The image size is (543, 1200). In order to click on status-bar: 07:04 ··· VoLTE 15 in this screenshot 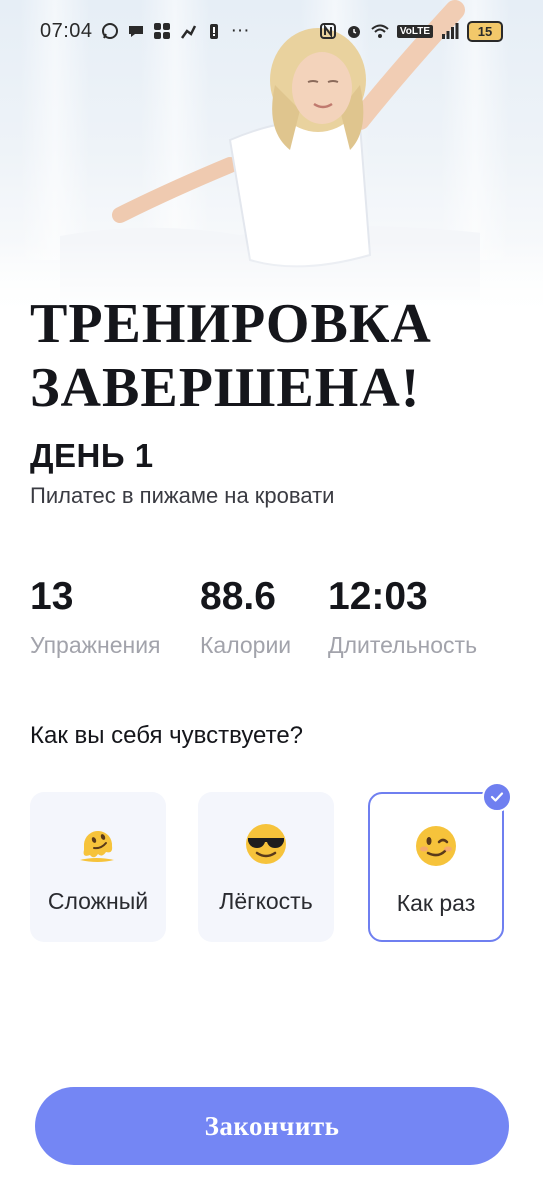, I will do `click(271, 31)`.